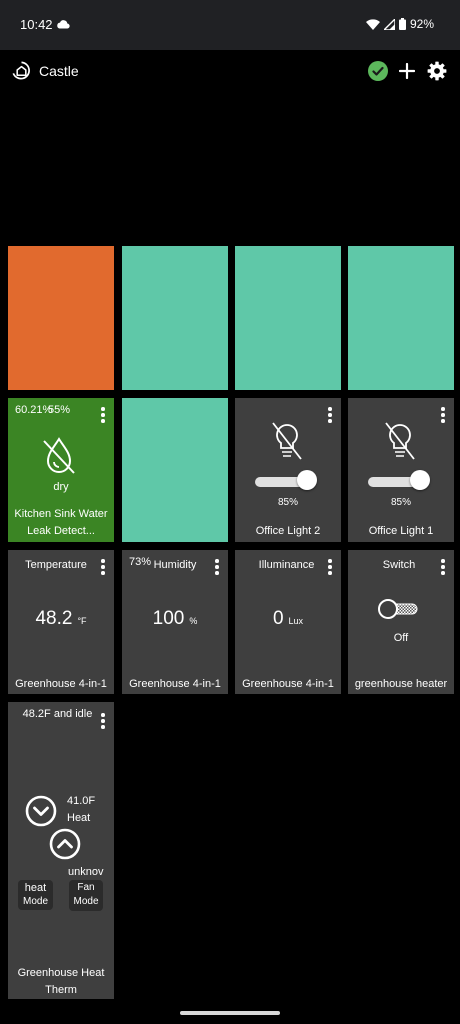 Image resolution: width=460 pixels, height=1024 pixels. What do you see at coordinates (401, 531) in the screenshot?
I see `tile-name: Office Light 1` at bounding box center [401, 531].